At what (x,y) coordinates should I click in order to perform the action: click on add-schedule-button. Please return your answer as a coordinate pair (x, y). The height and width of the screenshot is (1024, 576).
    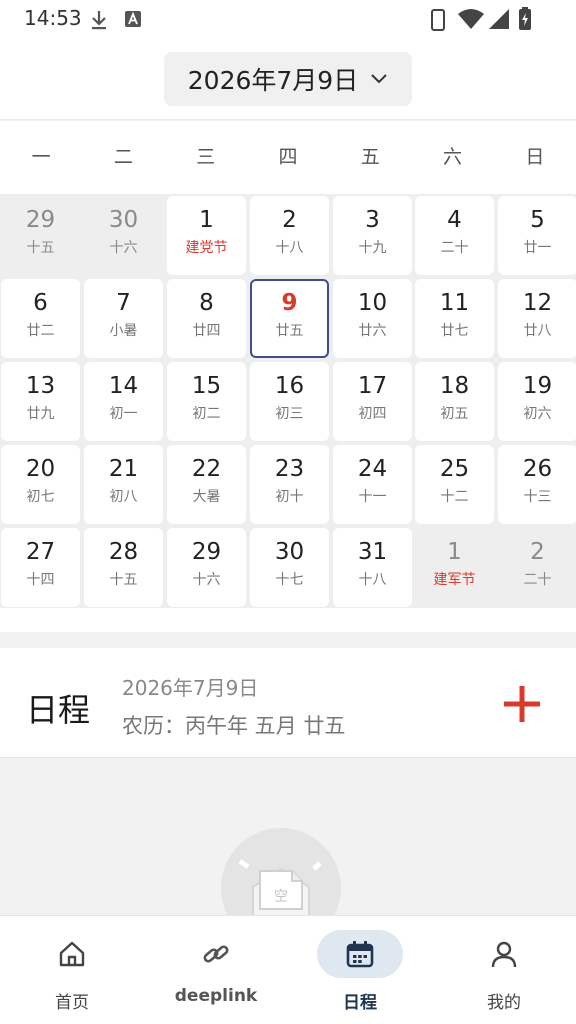
    Looking at the image, I should click on (522, 704).